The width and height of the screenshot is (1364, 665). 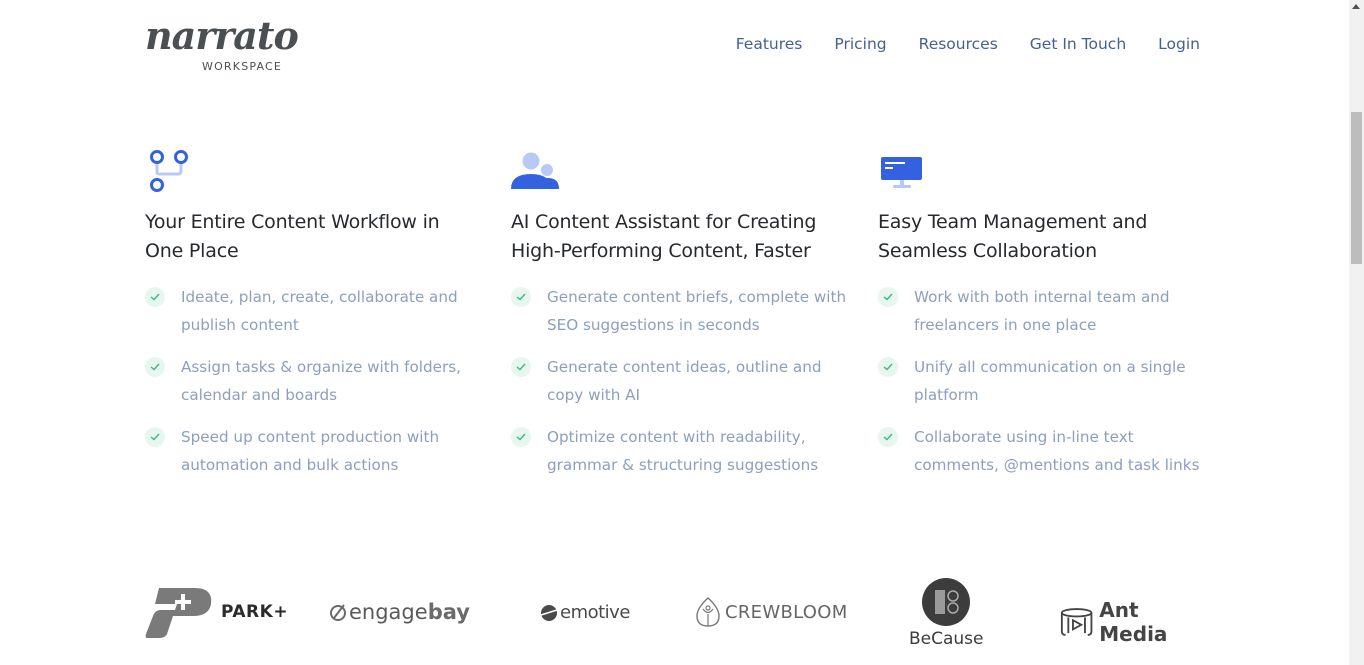 I want to click on ant-media-text: Ant Media, so click(x=1133, y=622).